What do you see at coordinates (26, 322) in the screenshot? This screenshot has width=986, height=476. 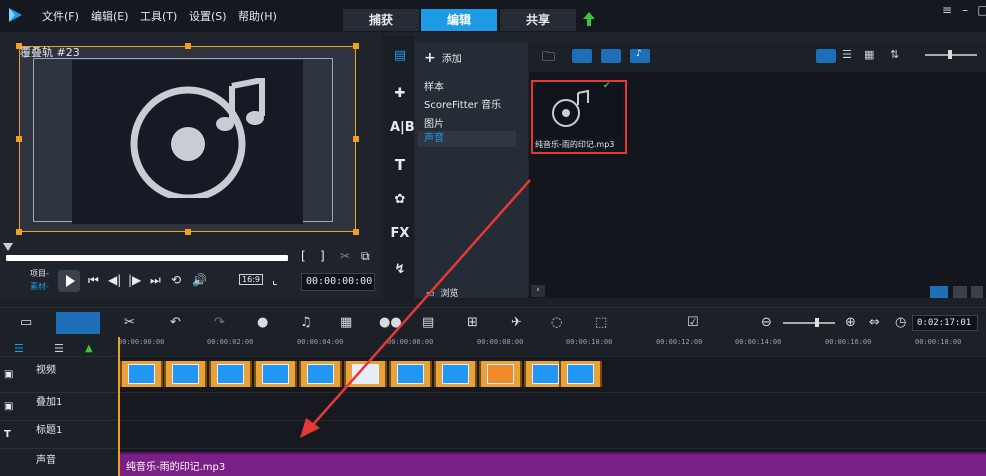 I see `storyboard-view-icon: ▭` at bounding box center [26, 322].